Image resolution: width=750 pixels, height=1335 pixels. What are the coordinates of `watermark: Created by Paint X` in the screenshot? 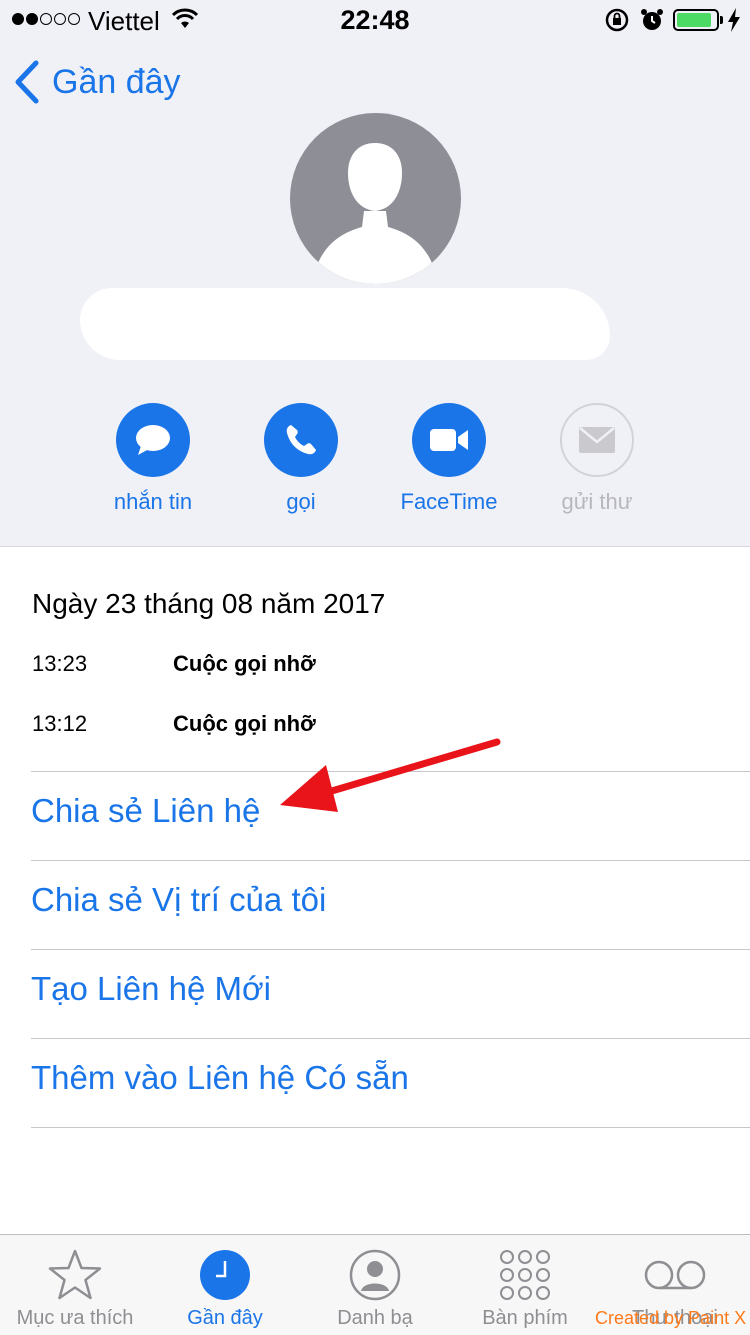 It's located at (671, 1318).